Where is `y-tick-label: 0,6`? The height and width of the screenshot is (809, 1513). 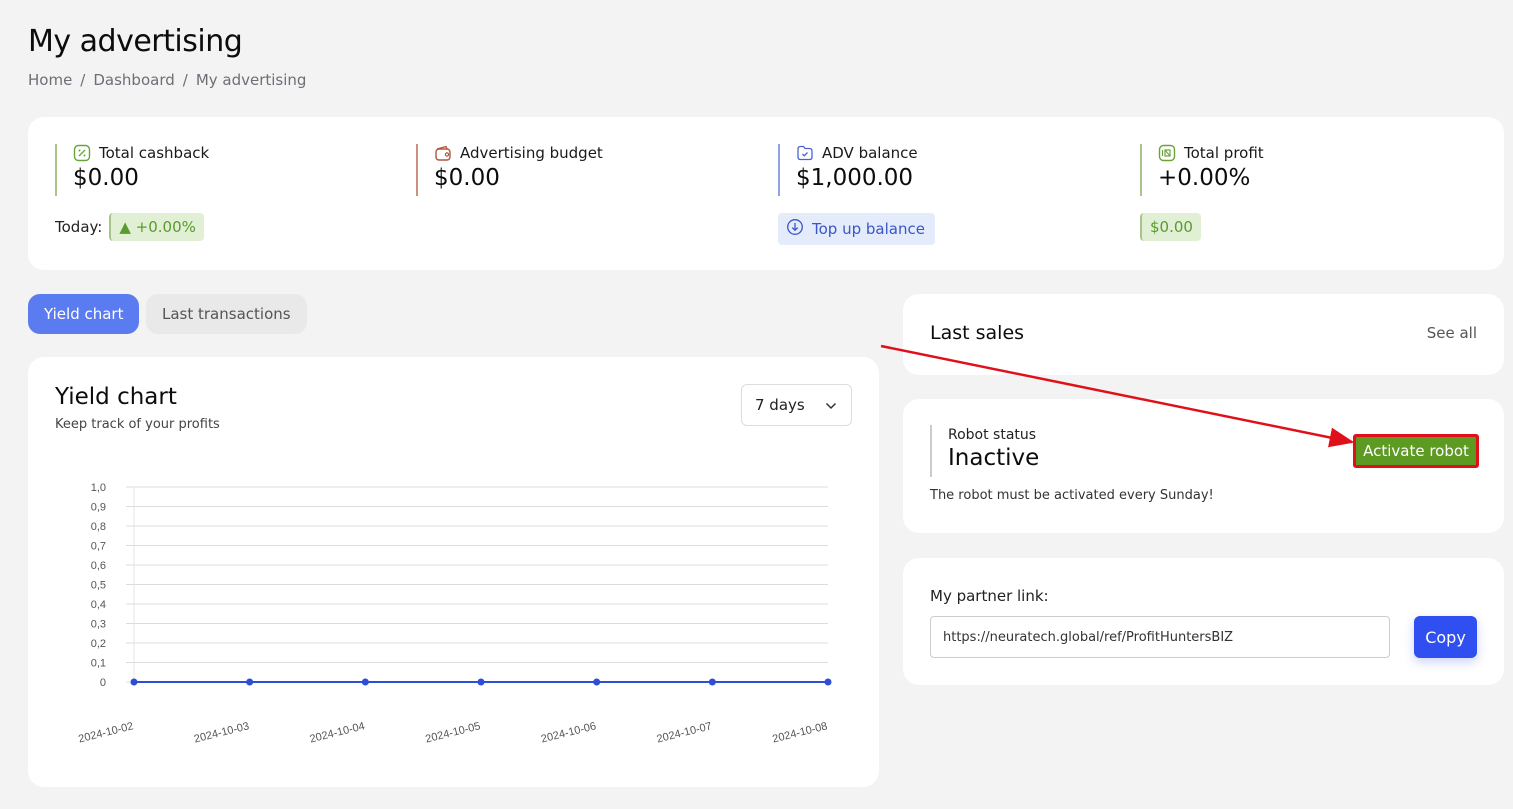 y-tick-label: 0,6 is located at coordinates (98, 566).